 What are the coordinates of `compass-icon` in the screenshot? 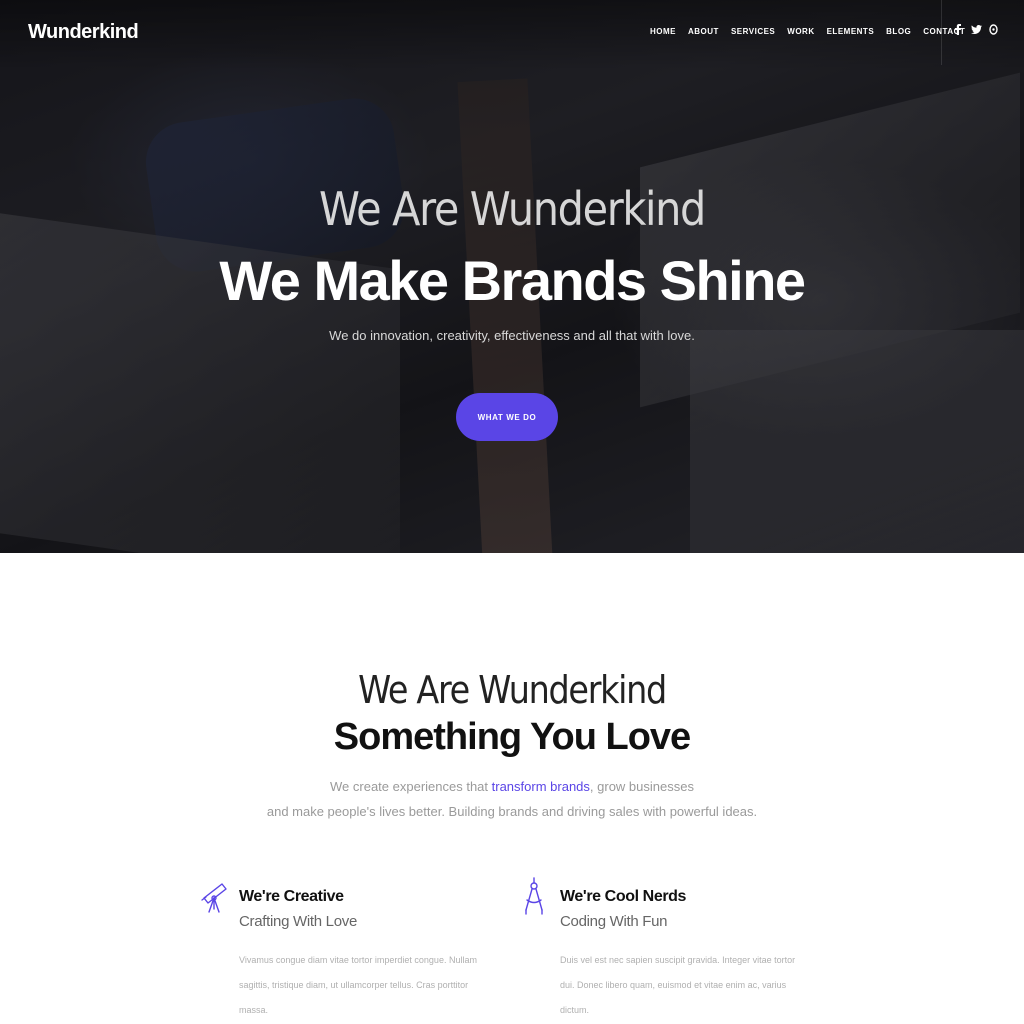 It's located at (535, 896).